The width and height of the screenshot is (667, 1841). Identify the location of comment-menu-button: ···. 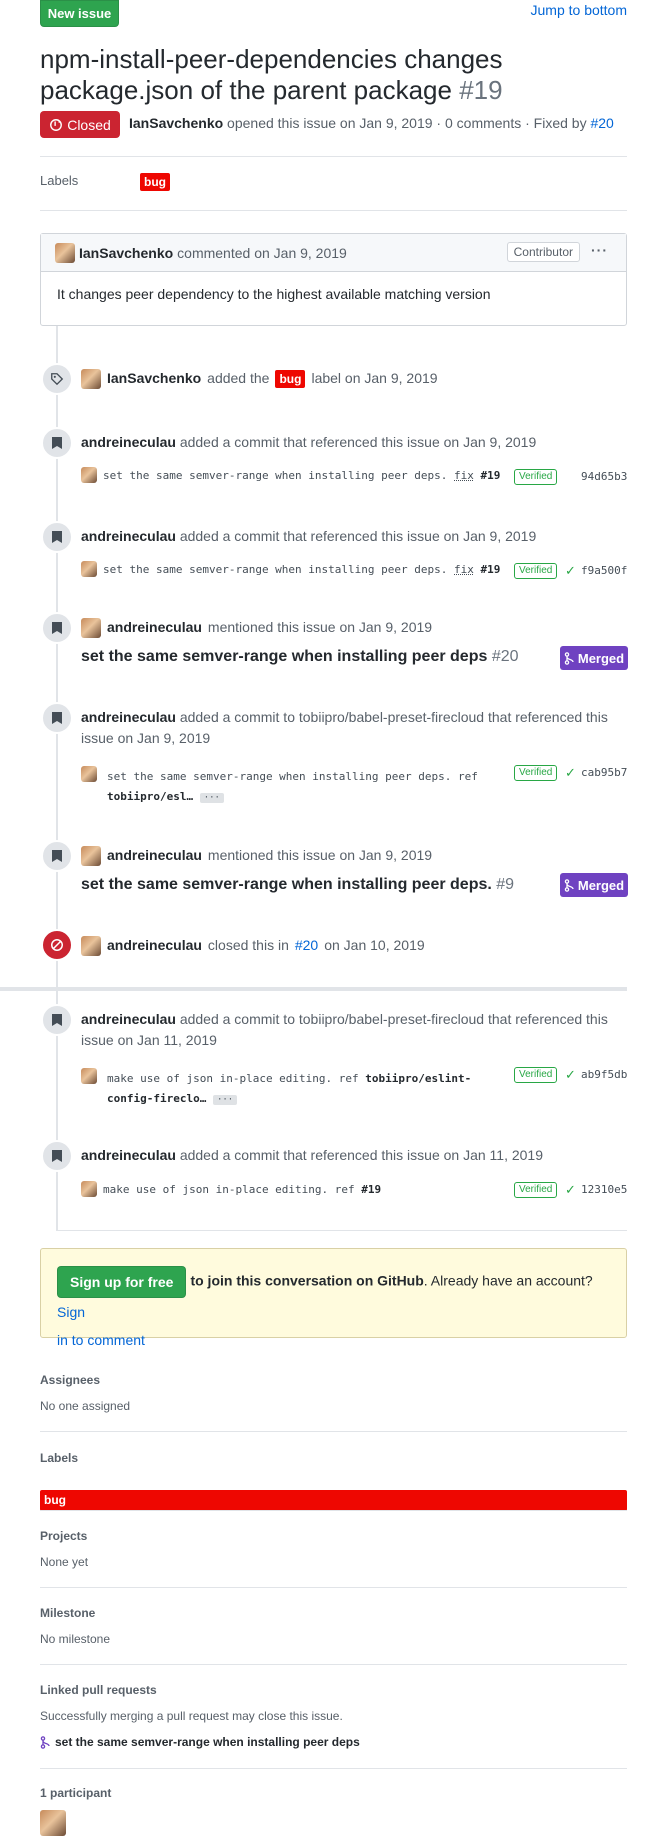
(599, 250).